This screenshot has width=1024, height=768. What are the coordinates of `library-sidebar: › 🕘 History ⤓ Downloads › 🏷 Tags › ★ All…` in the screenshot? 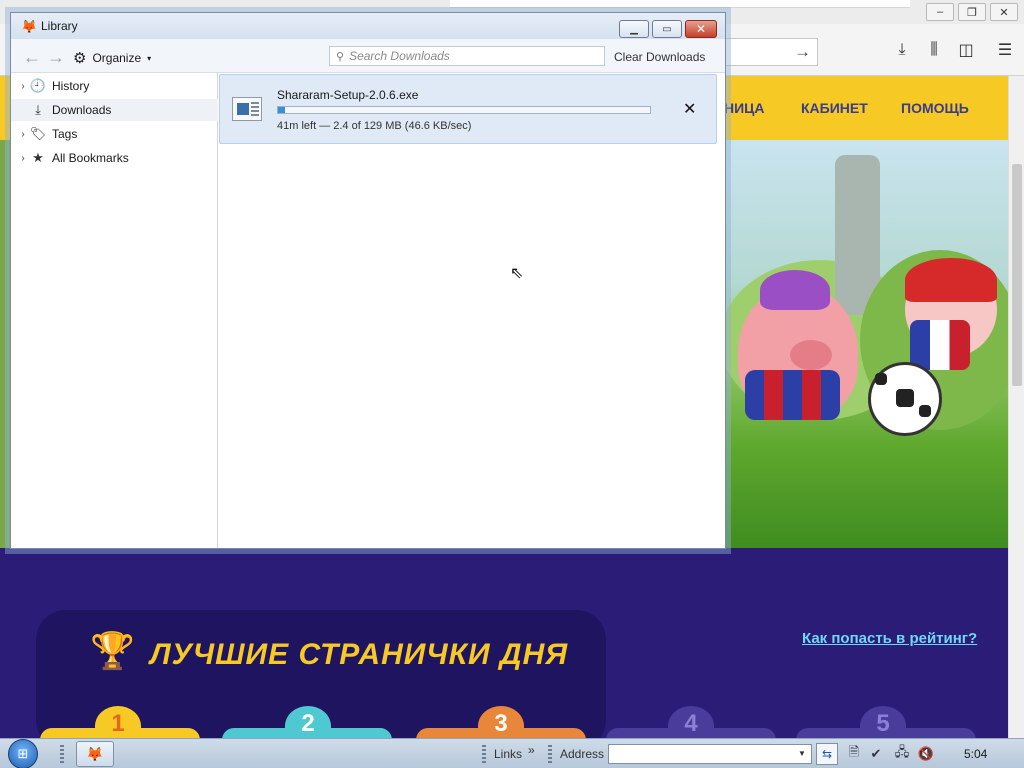 It's located at (114, 310).